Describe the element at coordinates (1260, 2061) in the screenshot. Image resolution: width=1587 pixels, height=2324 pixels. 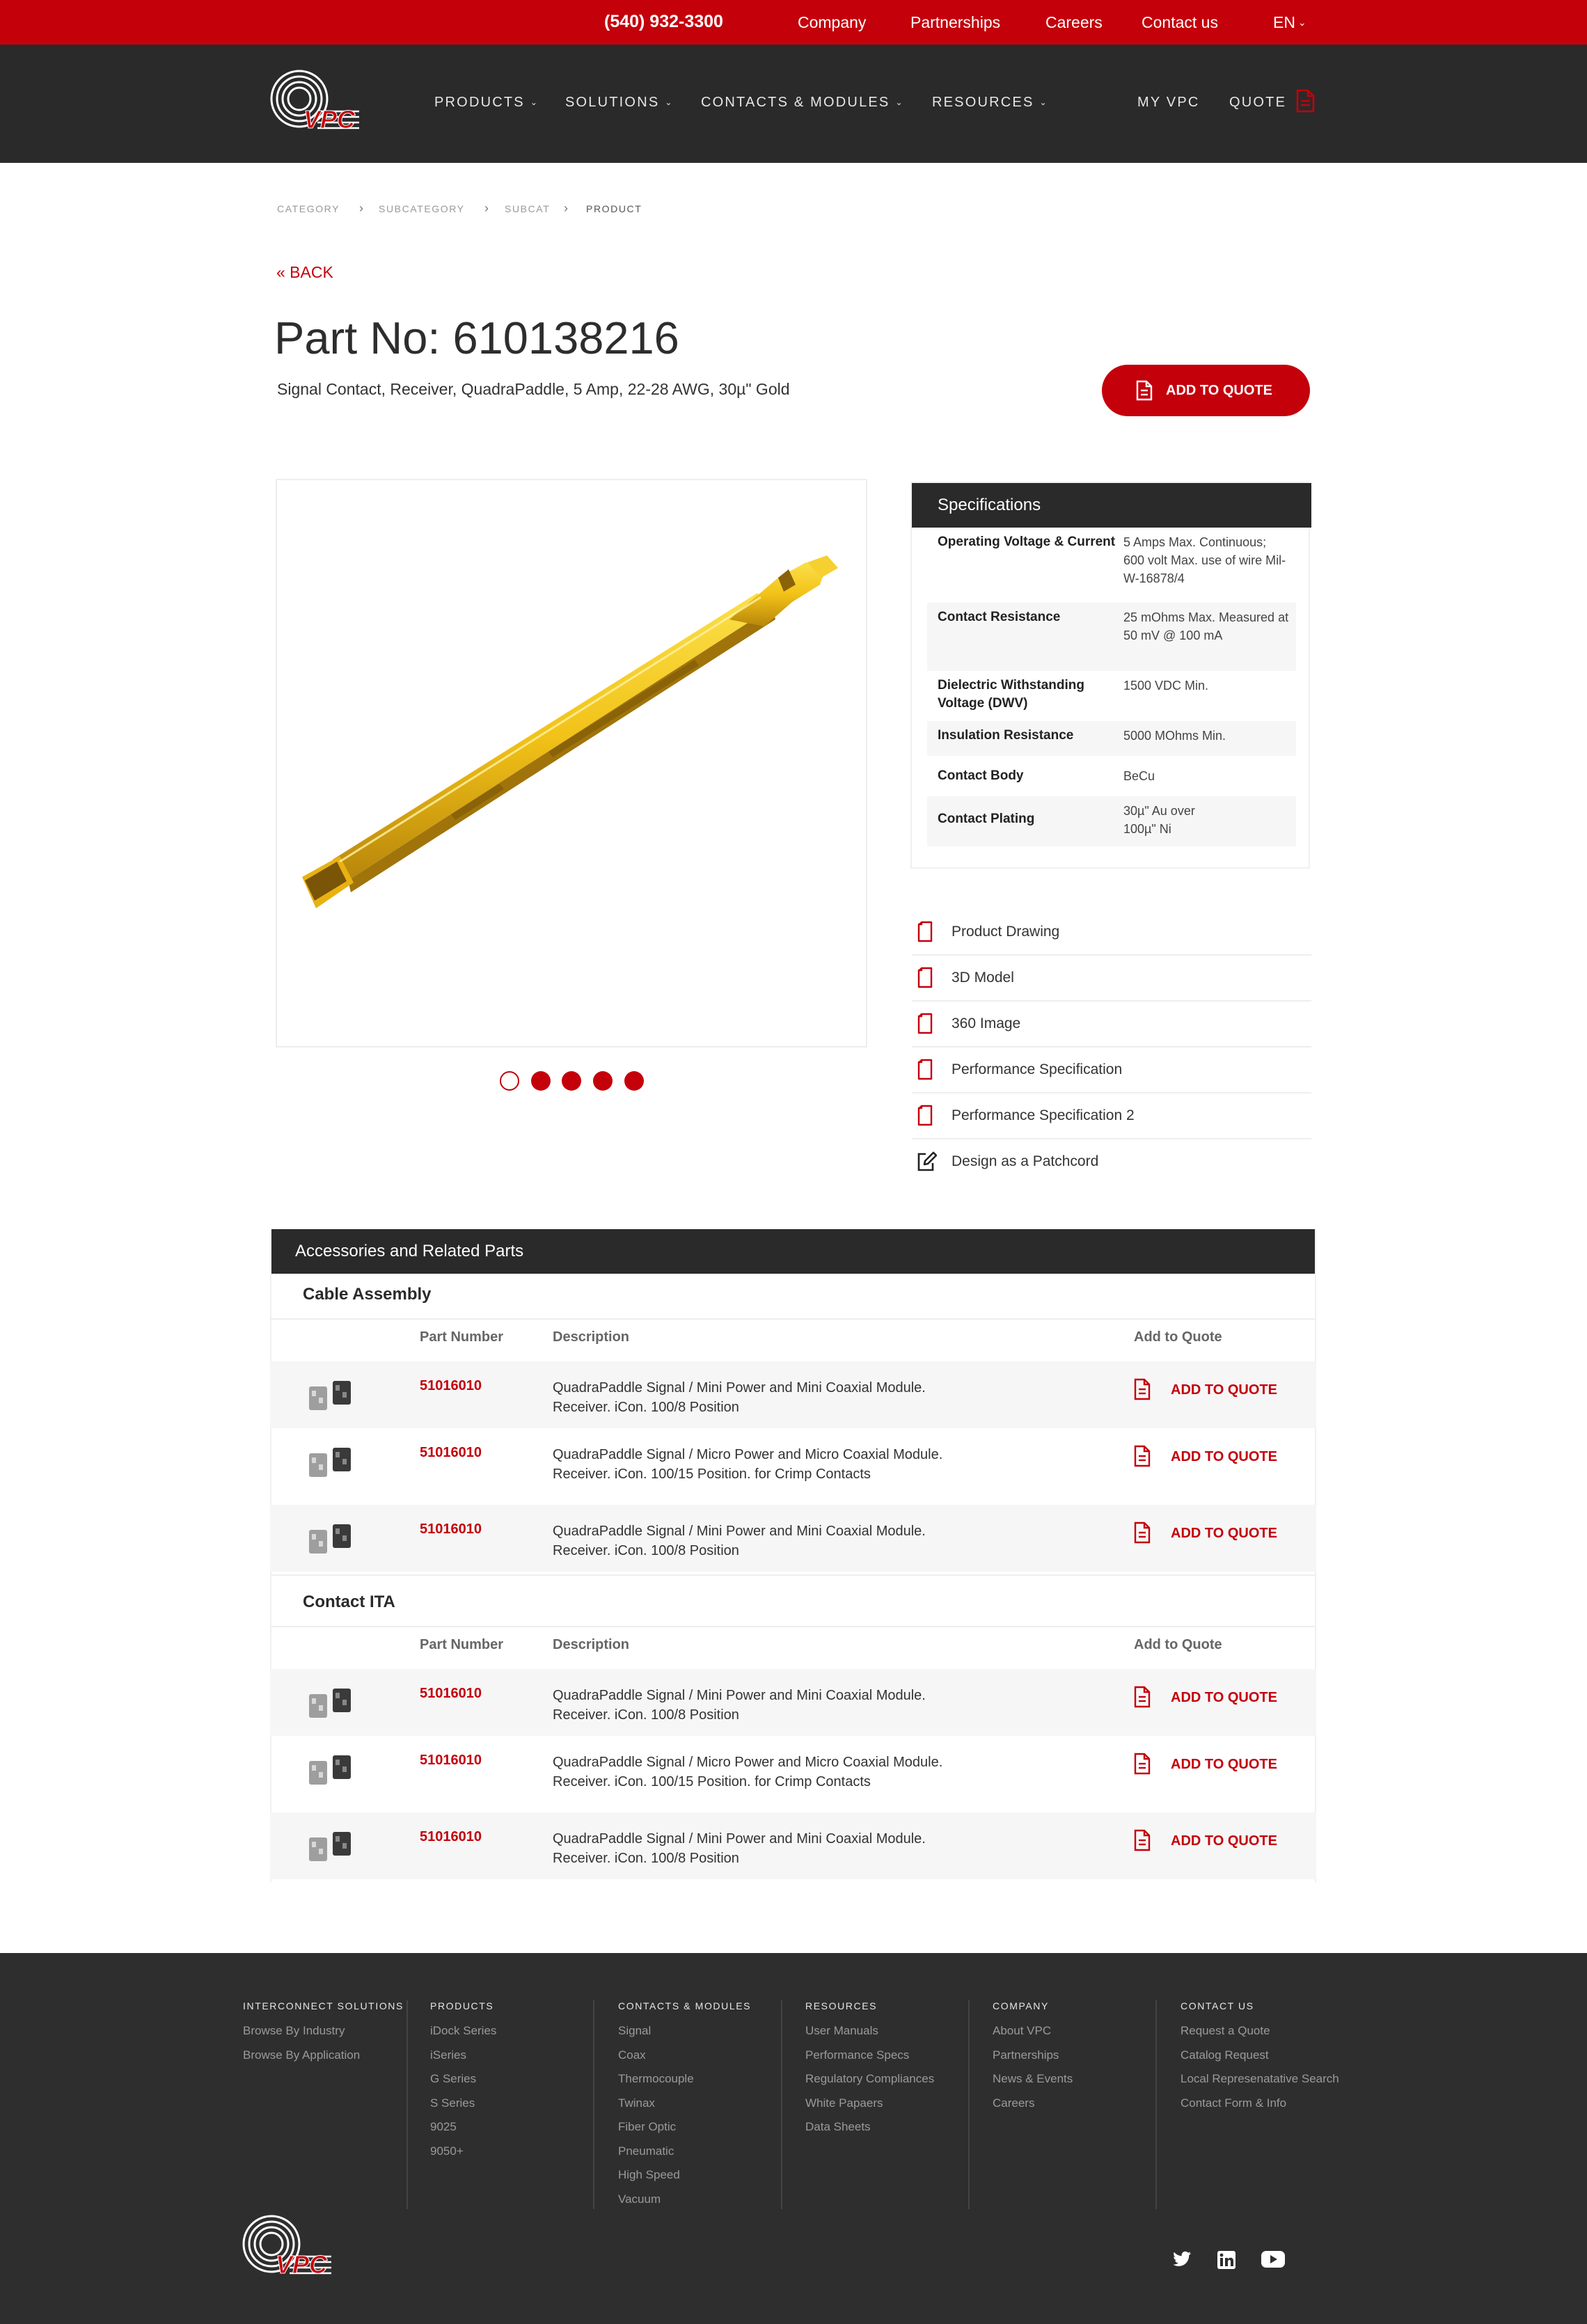
I see `footer-link: Catalog Request` at that location.